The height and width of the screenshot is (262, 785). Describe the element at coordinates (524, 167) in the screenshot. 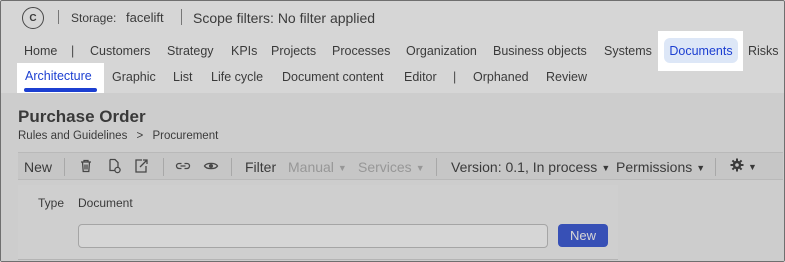

I see `version-label: Version: 0.1, In process` at that location.